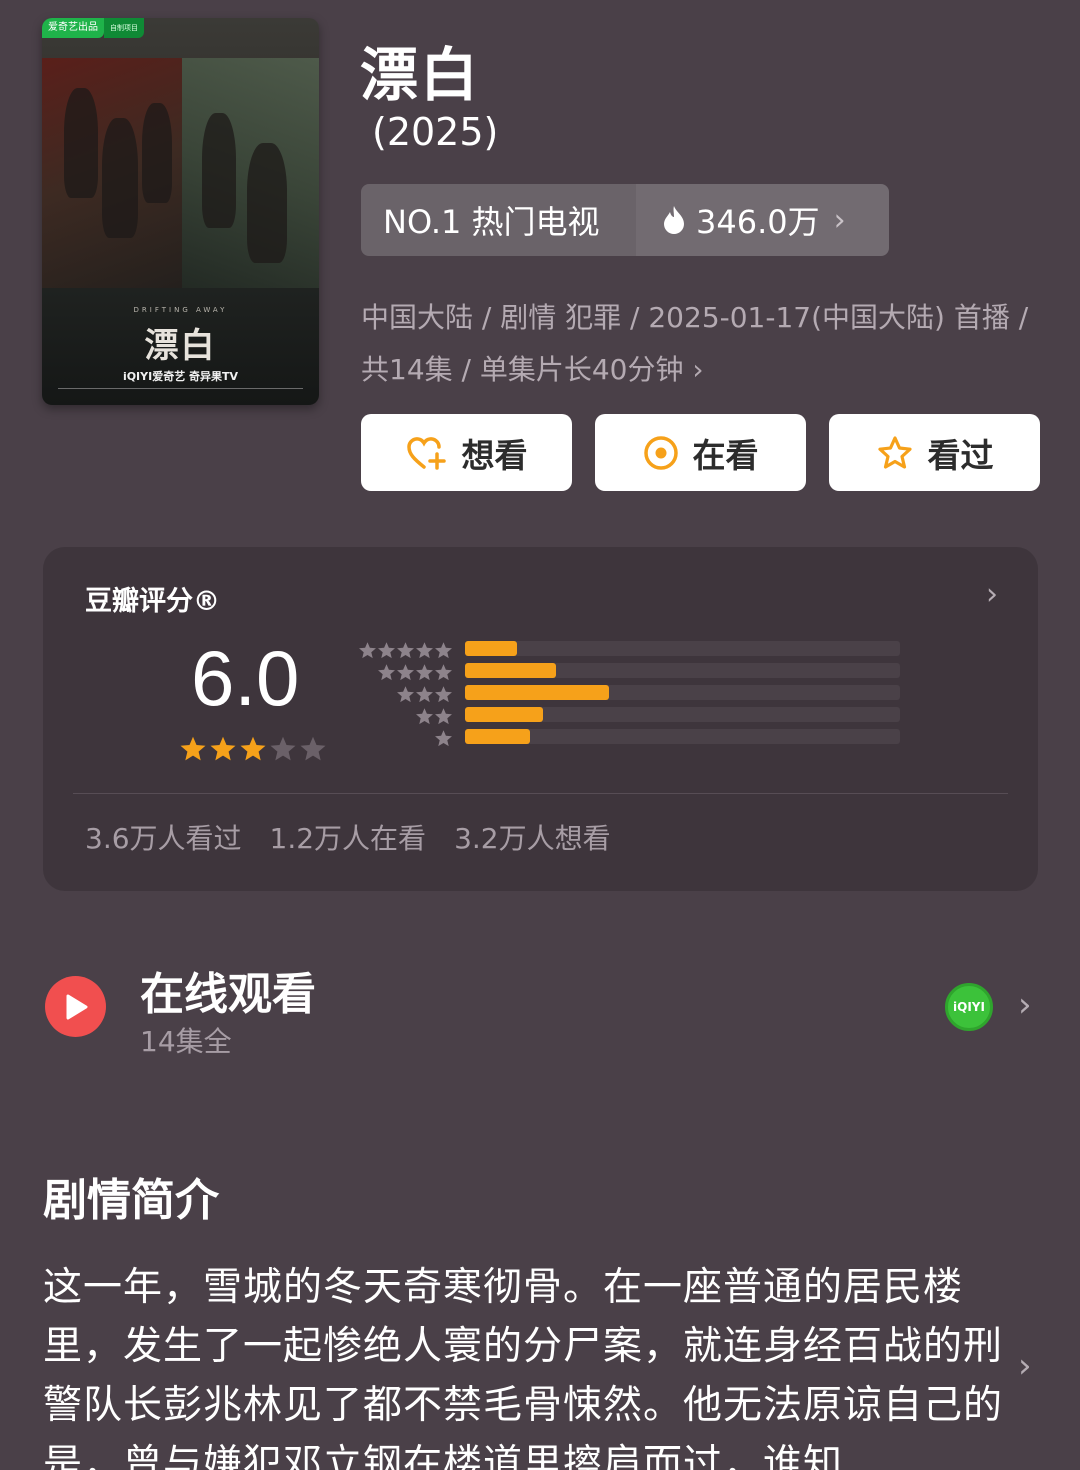 The image size is (1080, 1470). I want to click on stat-watching: 1.2万人在看, so click(348, 838).